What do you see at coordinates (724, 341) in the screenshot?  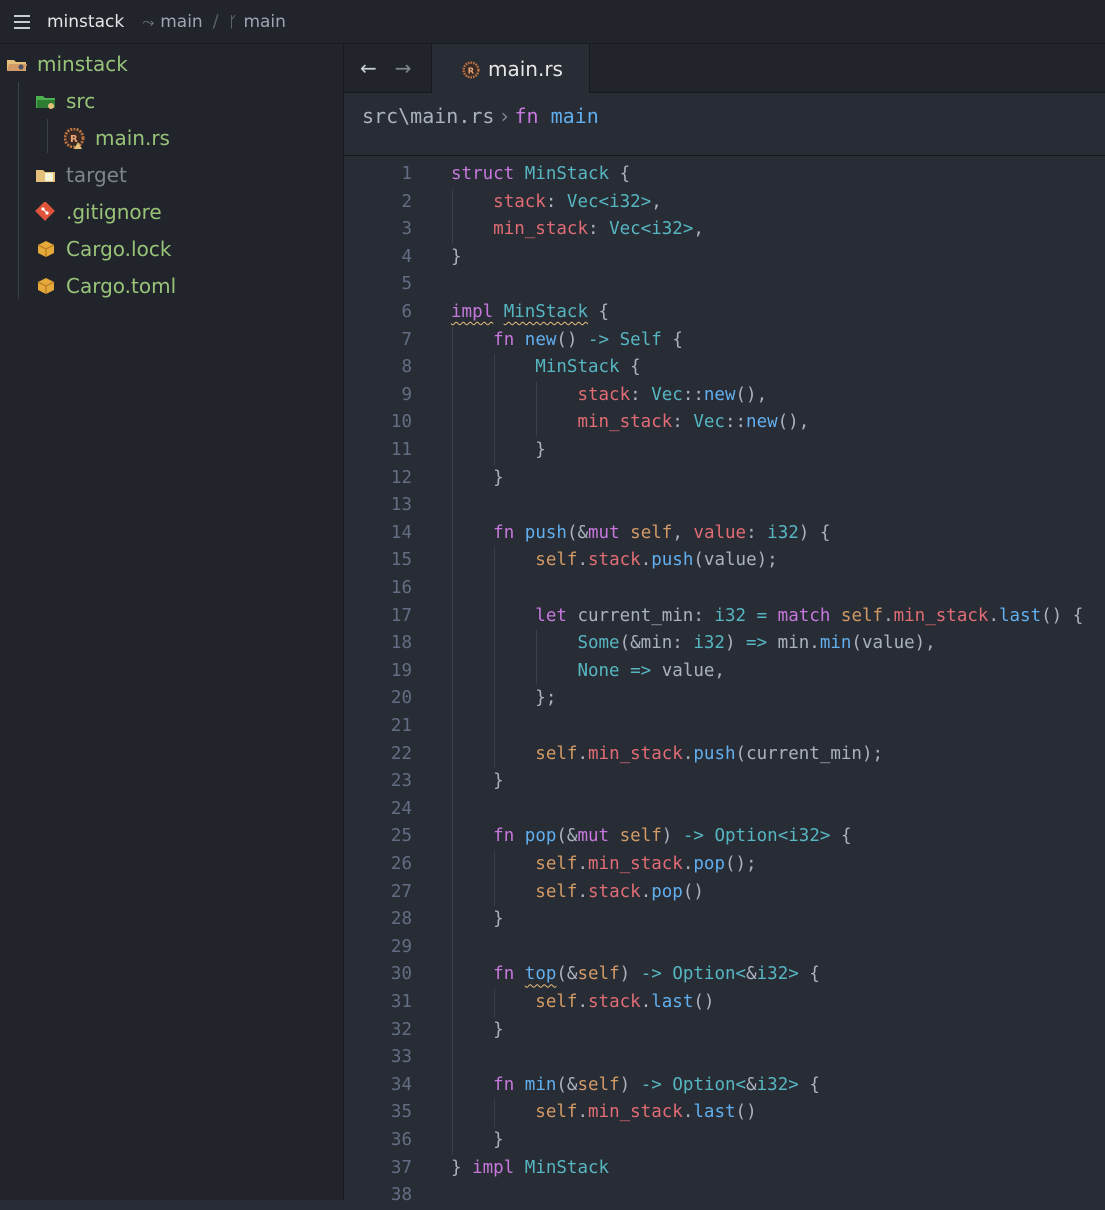 I see `code-line: 7 fn new() -> Self {` at bounding box center [724, 341].